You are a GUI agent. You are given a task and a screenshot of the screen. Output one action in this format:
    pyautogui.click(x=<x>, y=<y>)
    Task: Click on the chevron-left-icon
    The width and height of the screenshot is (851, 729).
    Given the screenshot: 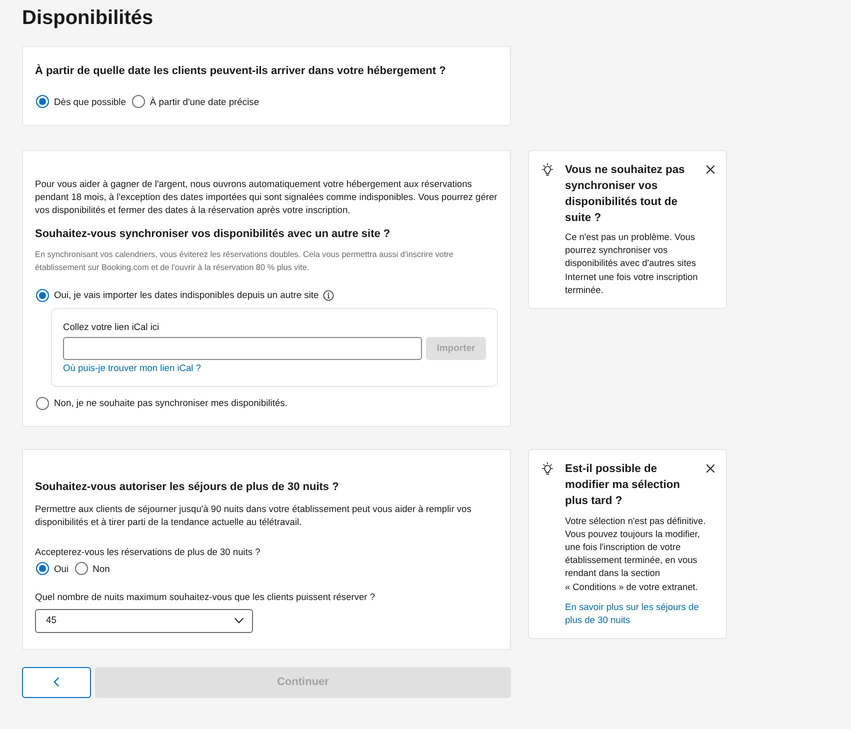 What is the action you would take?
    pyautogui.click(x=56, y=682)
    